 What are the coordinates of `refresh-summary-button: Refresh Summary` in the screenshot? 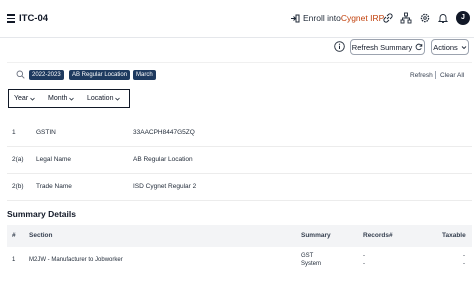 It's located at (387, 47).